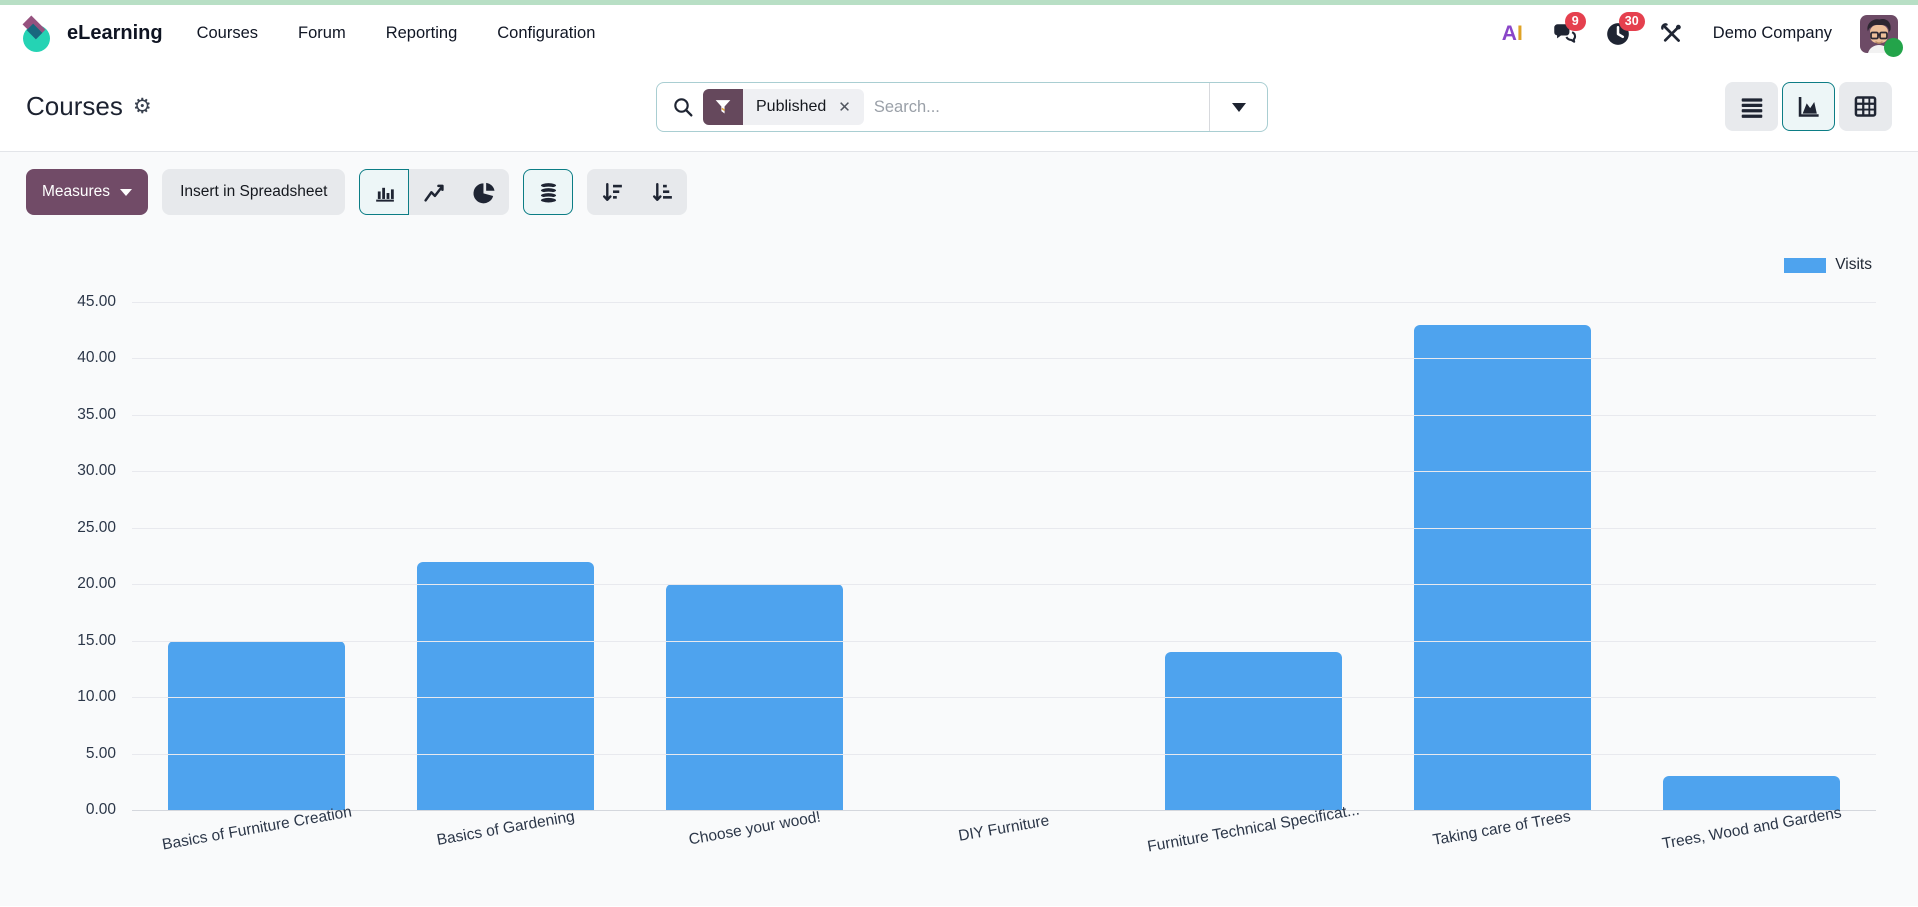 The height and width of the screenshot is (907, 1918). Describe the element at coordinates (96, 640) in the screenshot. I see `y-axis-tick: 15.00` at that location.